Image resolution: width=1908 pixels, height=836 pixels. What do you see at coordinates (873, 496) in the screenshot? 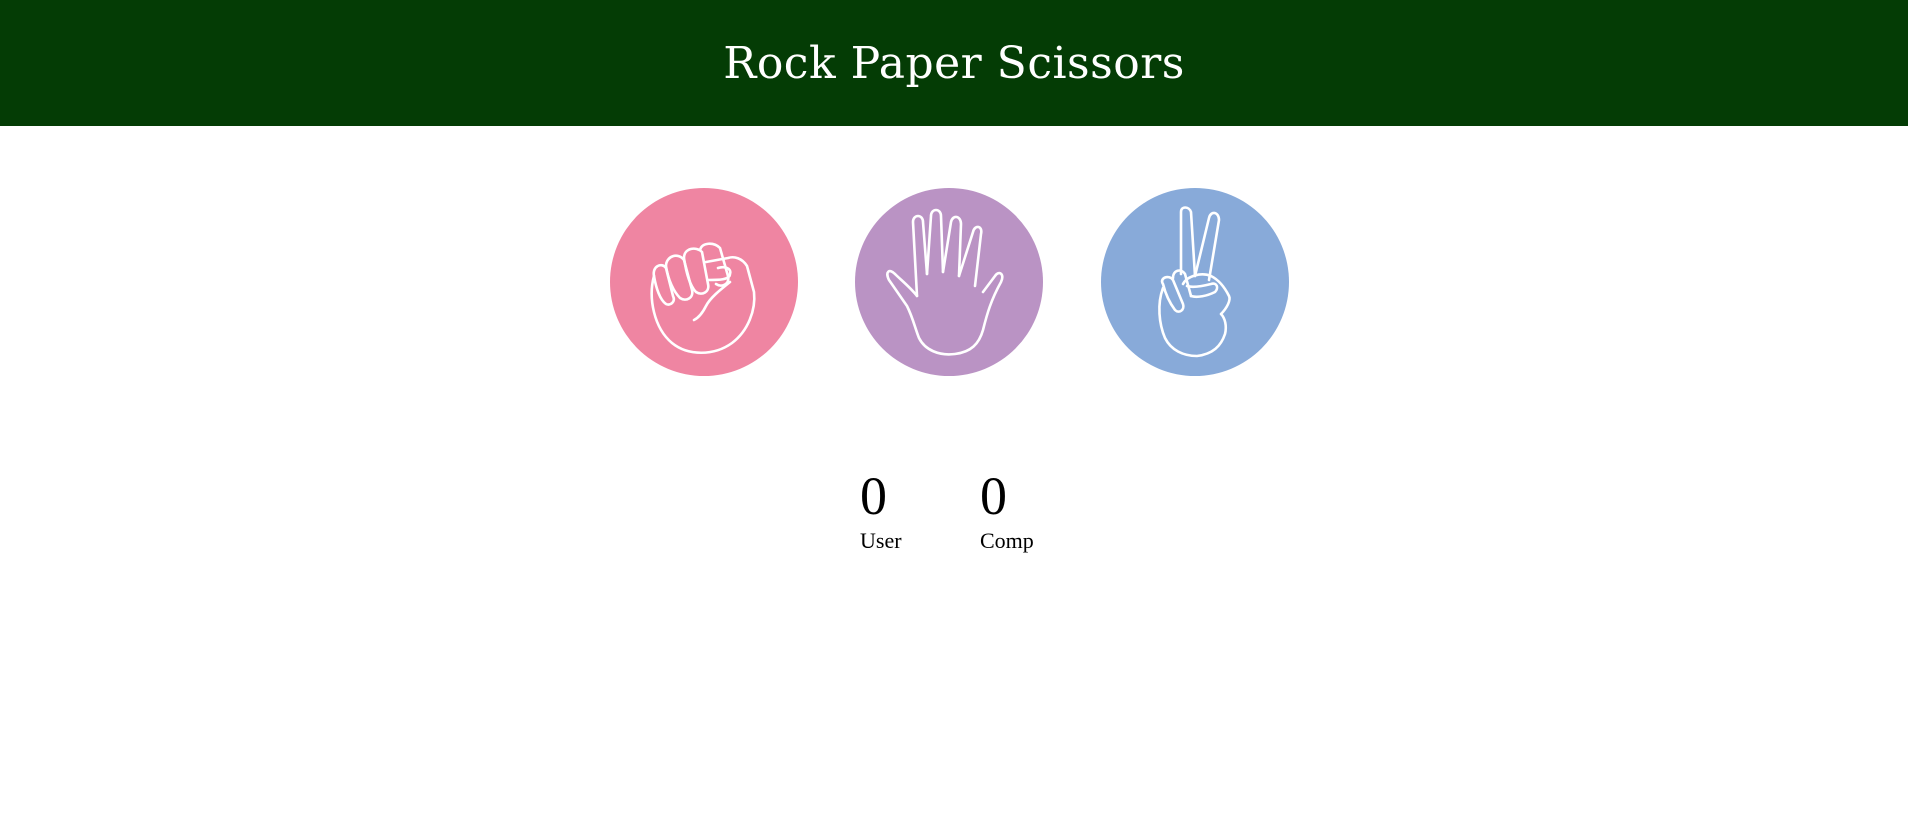
I see `user-score-value: 0` at bounding box center [873, 496].